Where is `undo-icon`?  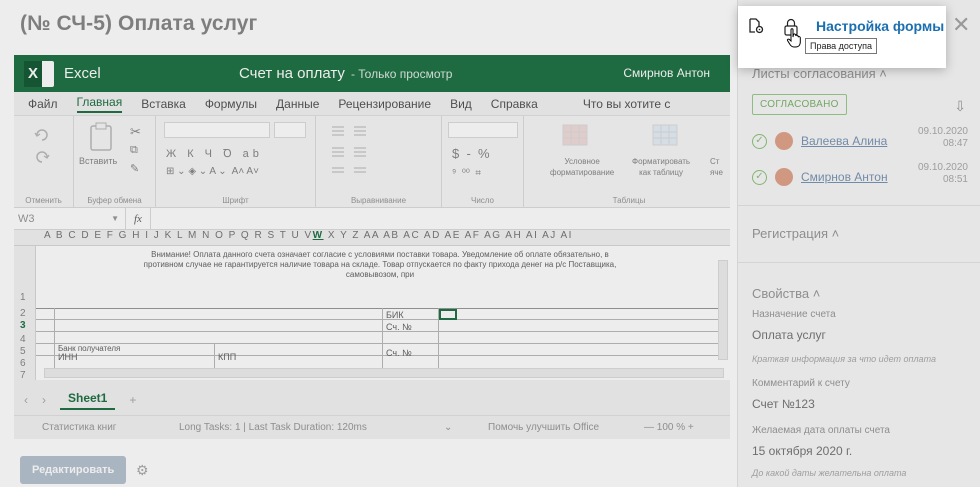 undo-icon is located at coordinates (42, 135).